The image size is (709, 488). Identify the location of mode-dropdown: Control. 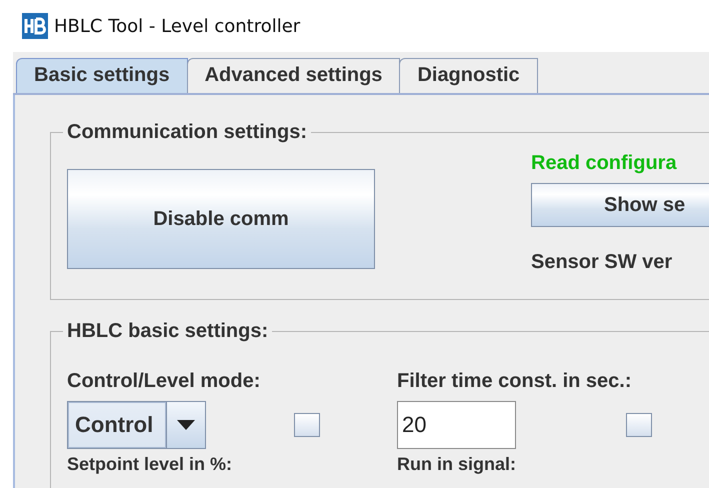
(136, 425).